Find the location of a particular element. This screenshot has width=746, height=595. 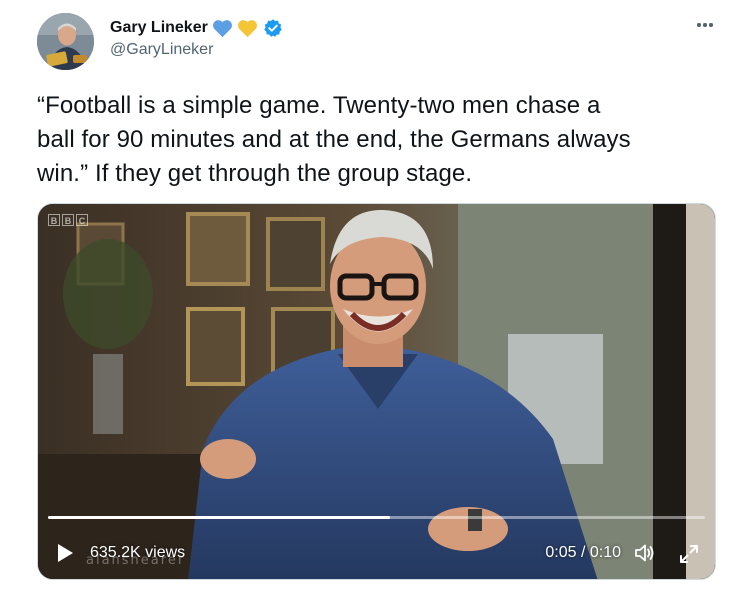

video-time: 0:05 / 0:10 is located at coordinates (583, 552).